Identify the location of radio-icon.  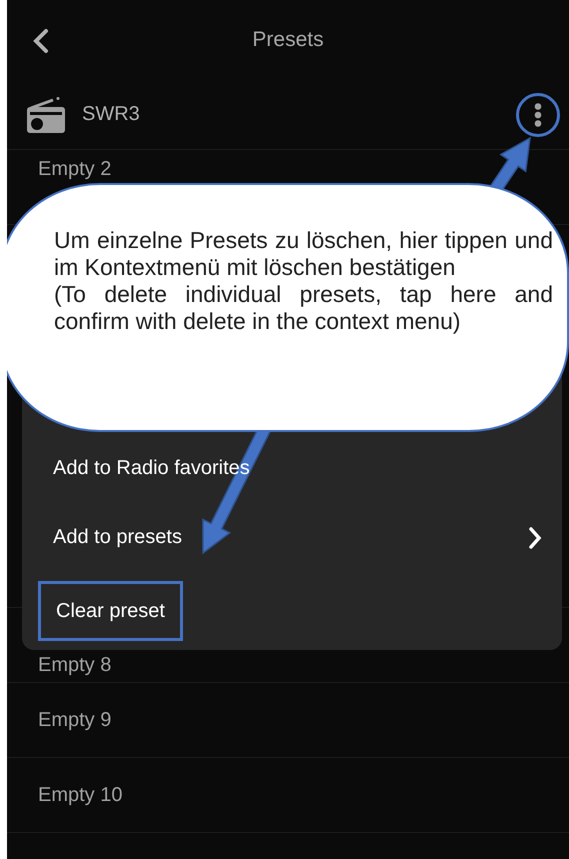
(46, 114).